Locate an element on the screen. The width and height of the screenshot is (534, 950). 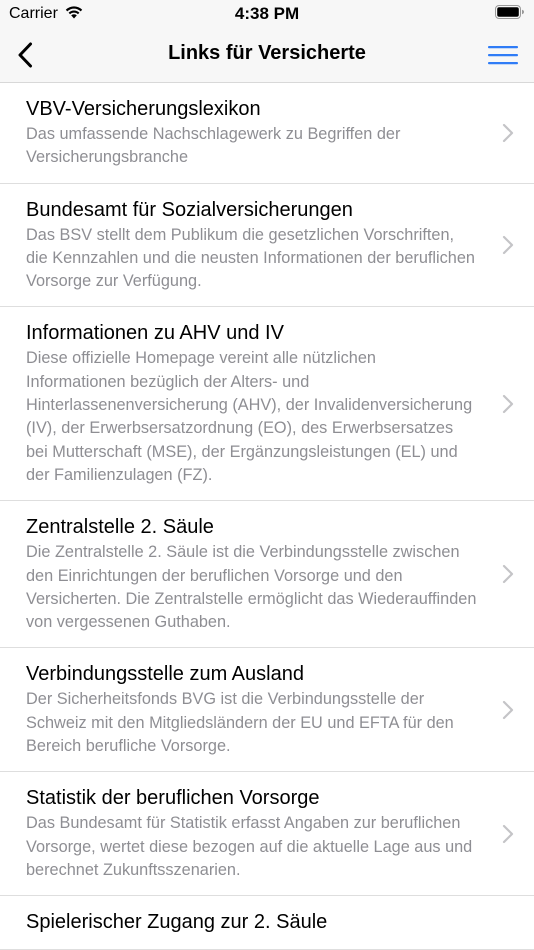
hamburger-menu-icon is located at coordinates (503, 55).